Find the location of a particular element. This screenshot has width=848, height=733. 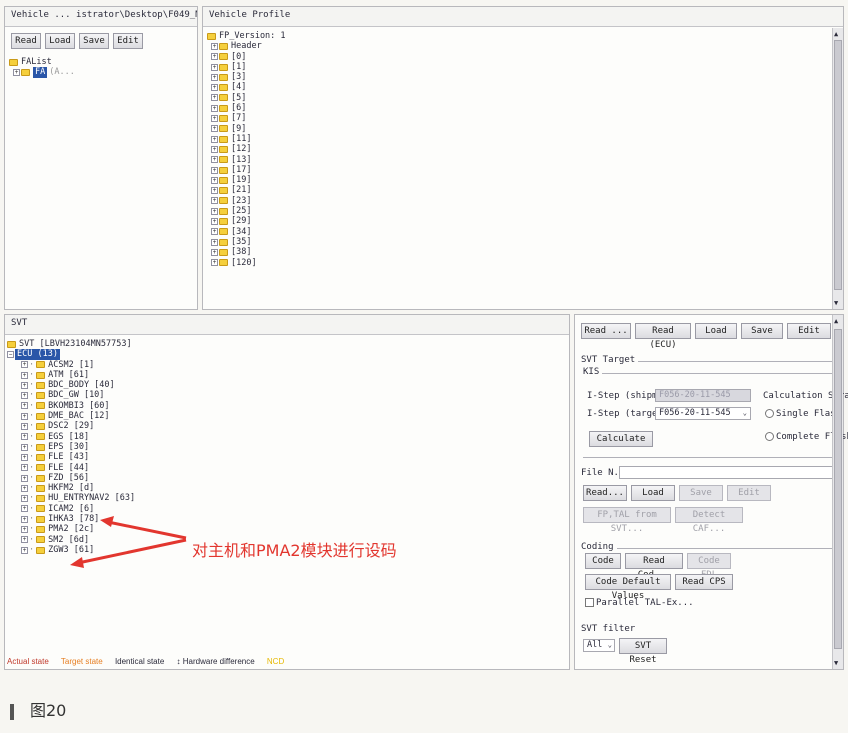

tree-node-profile-item: + [38] is located at coordinates (246, 252).